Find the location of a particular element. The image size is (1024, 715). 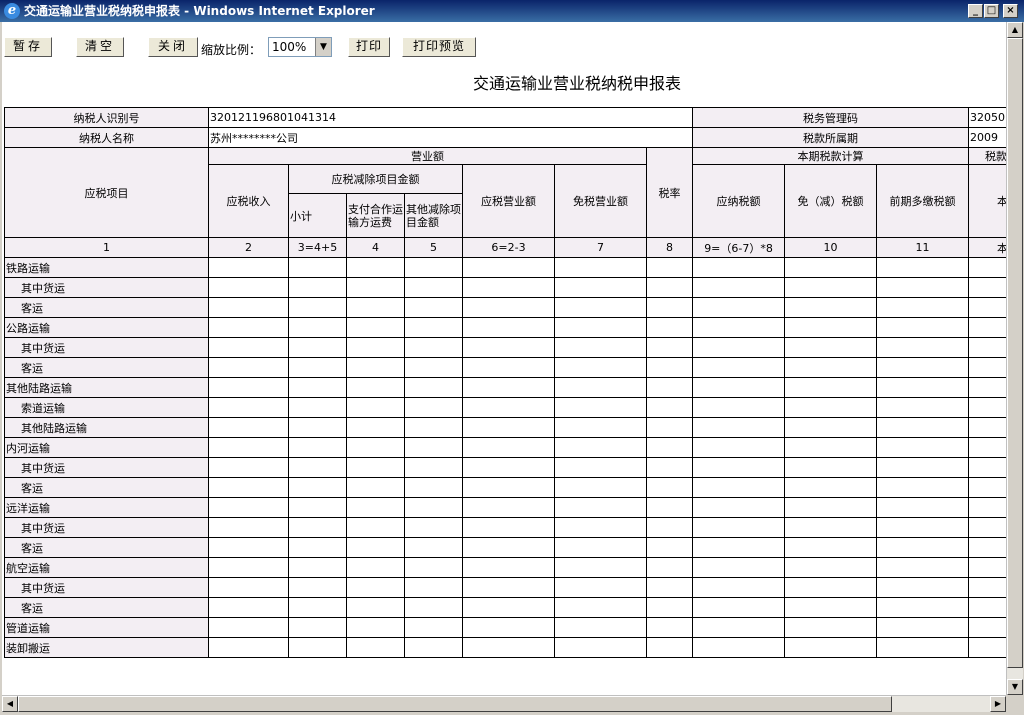

vertical-scroll-thumb is located at coordinates (1015, 353).